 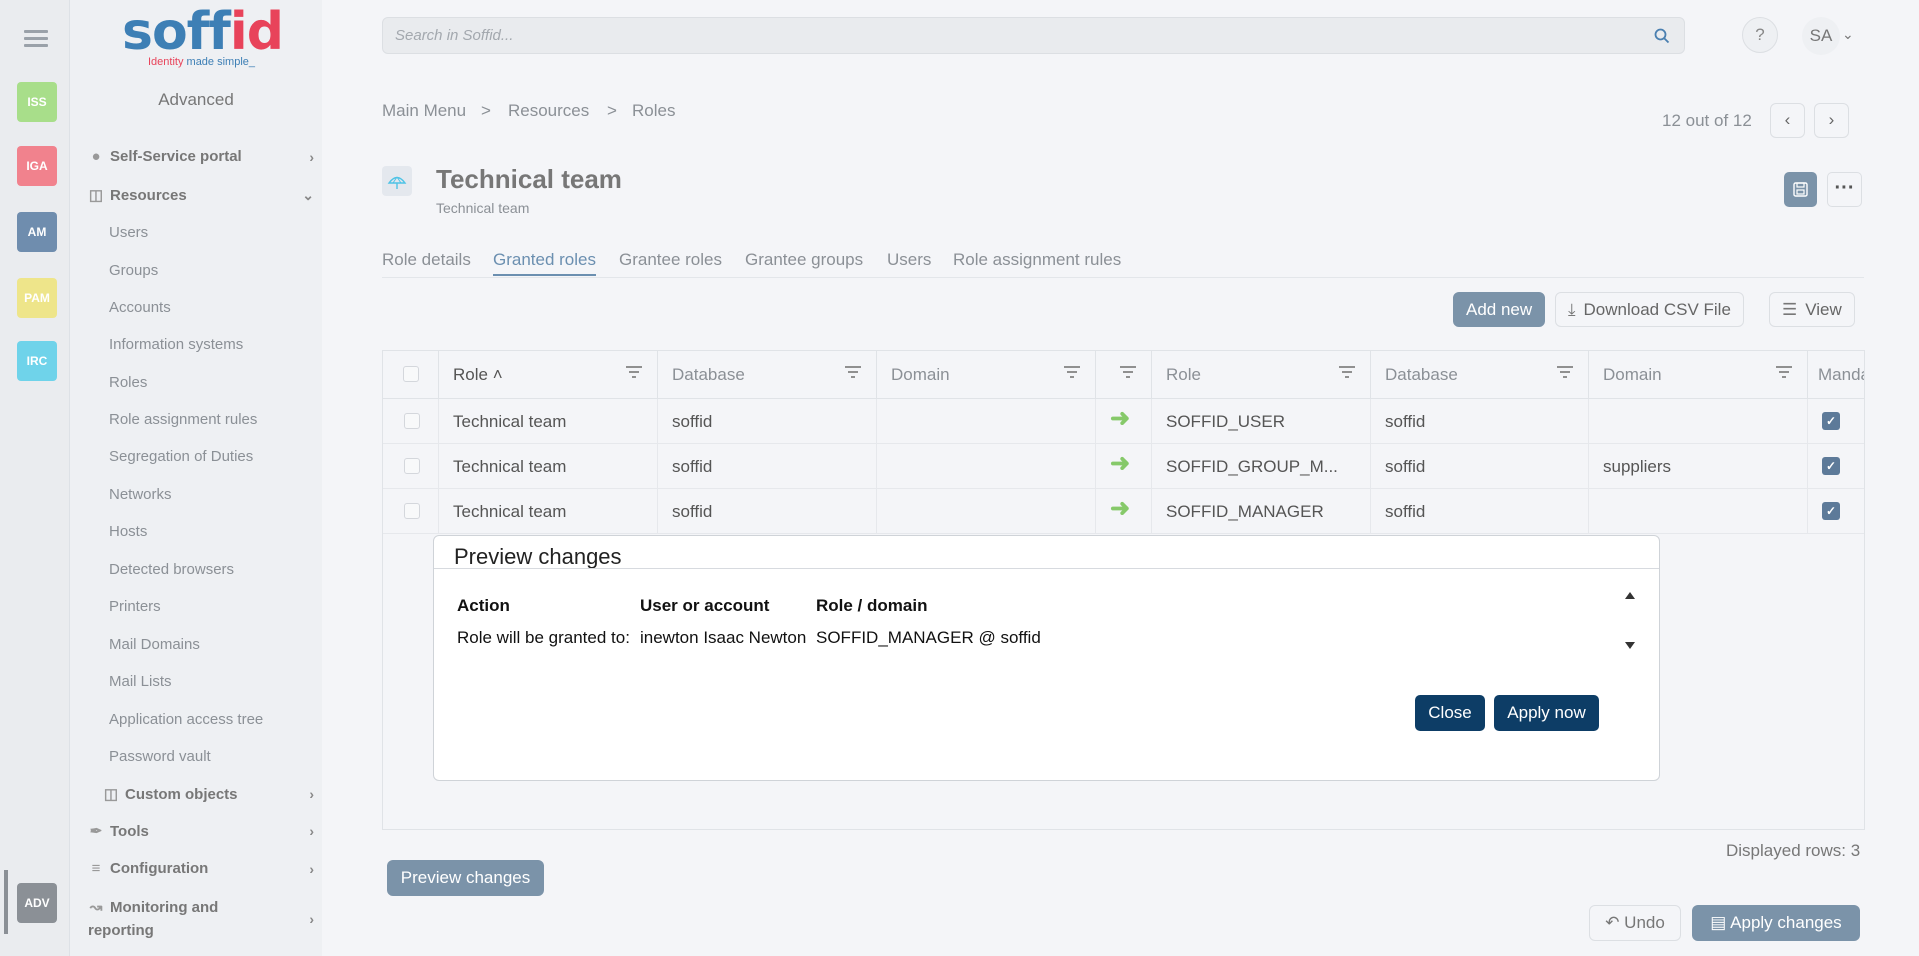 What do you see at coordinates (670, 260) in the screenshot?
I see `tab-grantee-roles: Grantee roles` at bounding box center [670, 260].